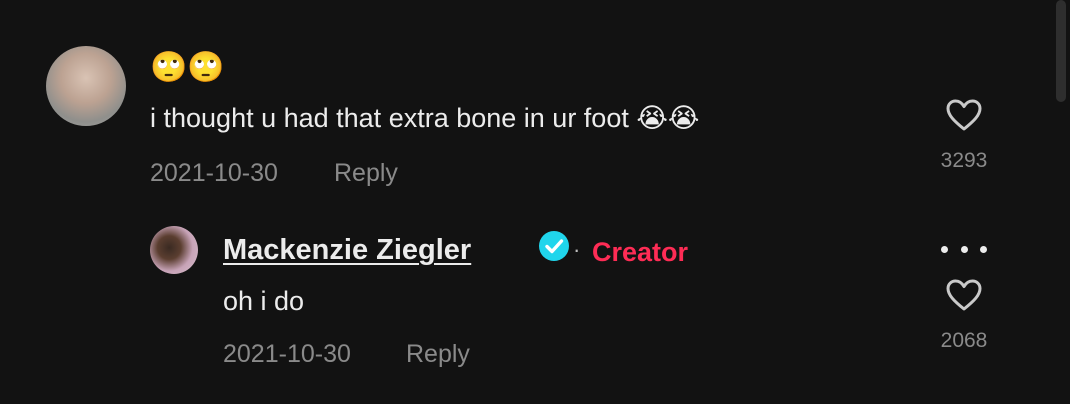 The image size is (1070, 404). I want to click on comment-emoji: 🙄🙄, so click(187, 67).